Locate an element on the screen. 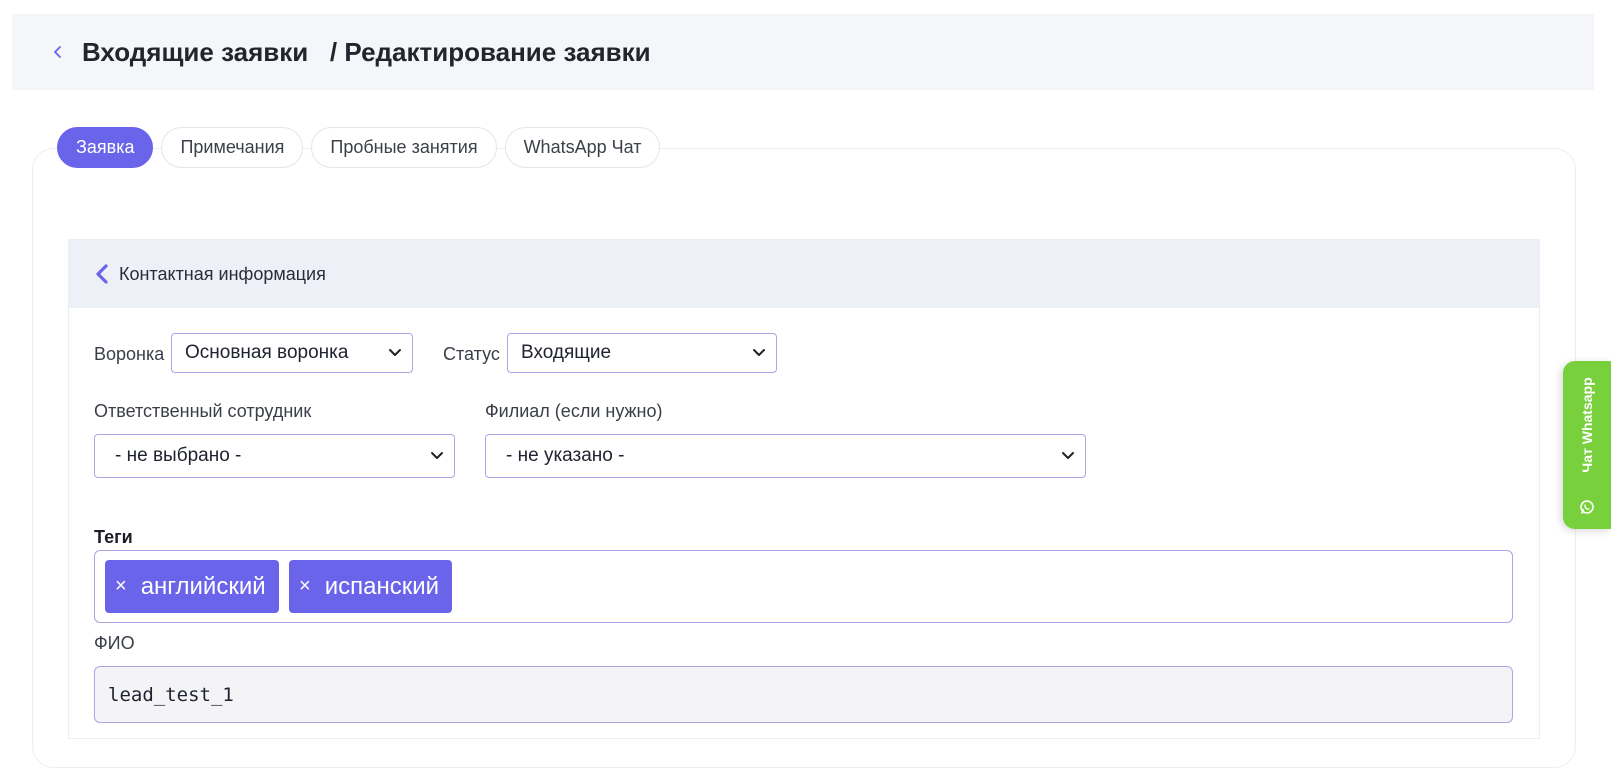  fio-input: lead_test_1 is located at coordinates (803, 694).